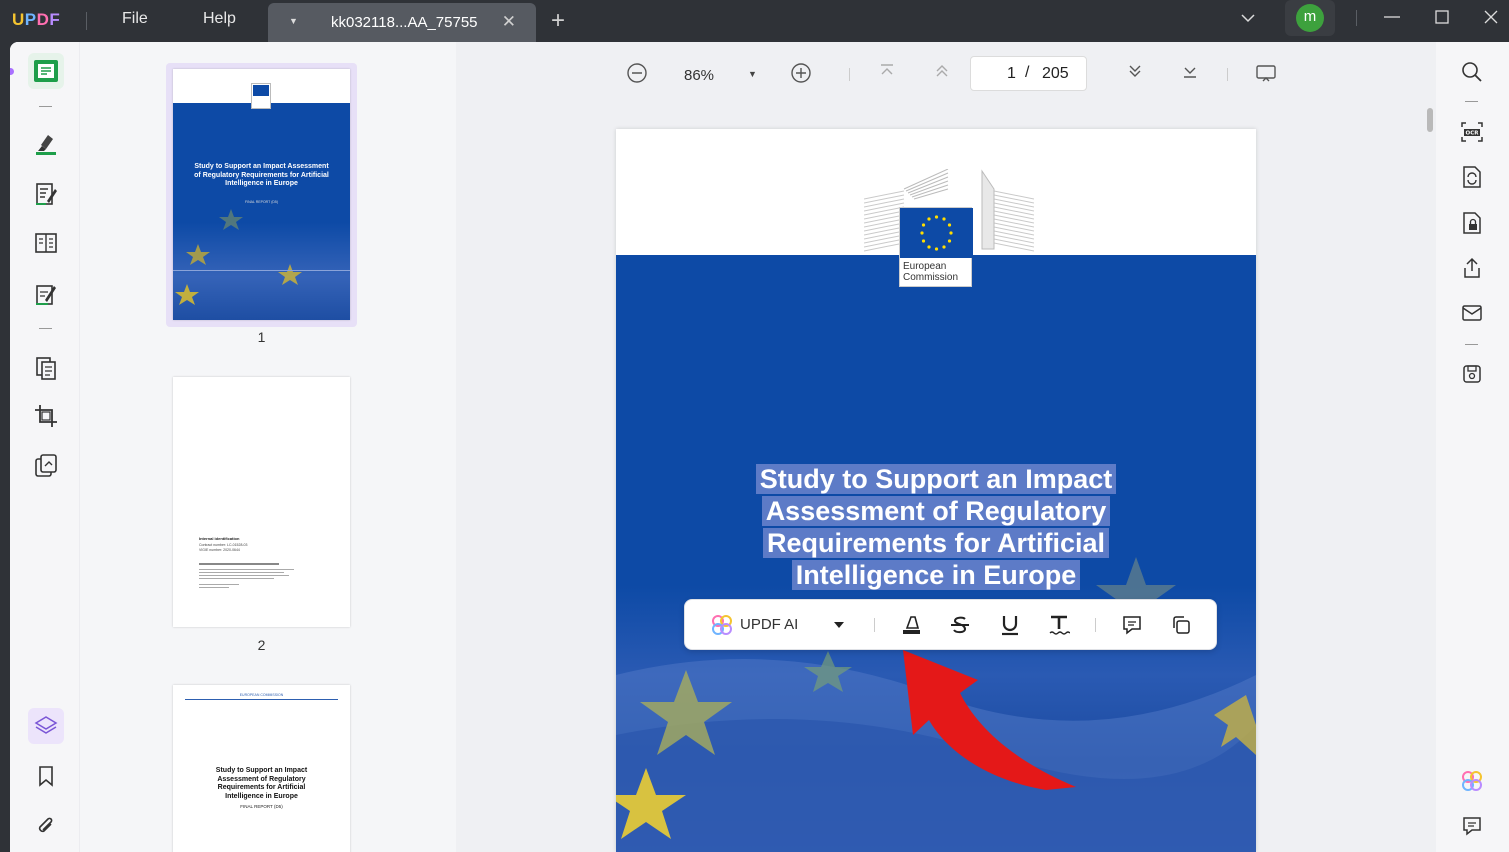 This screenshot has width=1509, height=852. What do you see at coordinates (936, 511) in the screenshot?
I see `title-line: Assessment of Regulatory` at bounding box center [936, 511].